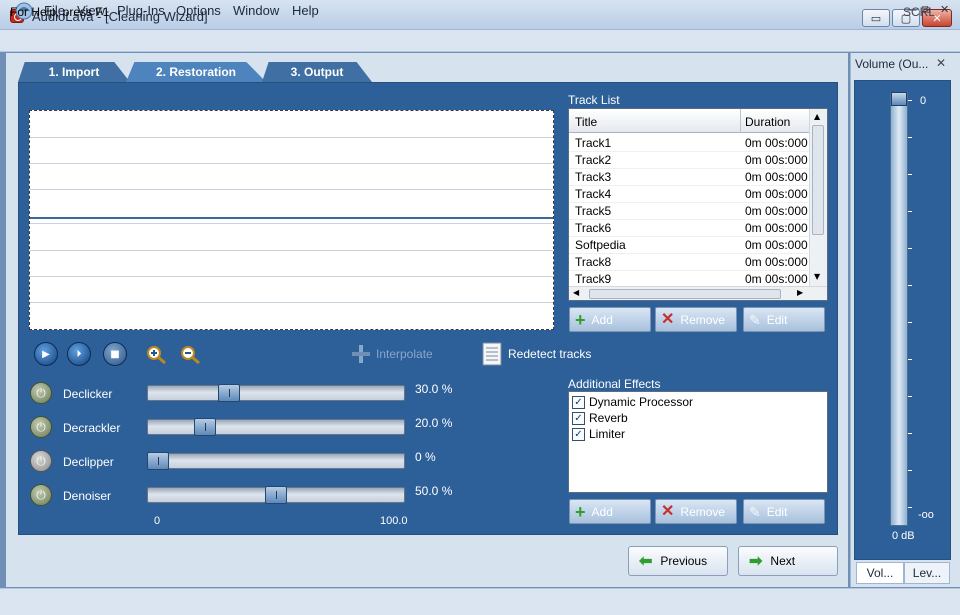 The width and height of the screenshot is (960, 615). Describe the element at coordinates (800, 292) in the screenshot. I see `scroll-right-icon: ▶` at that location.